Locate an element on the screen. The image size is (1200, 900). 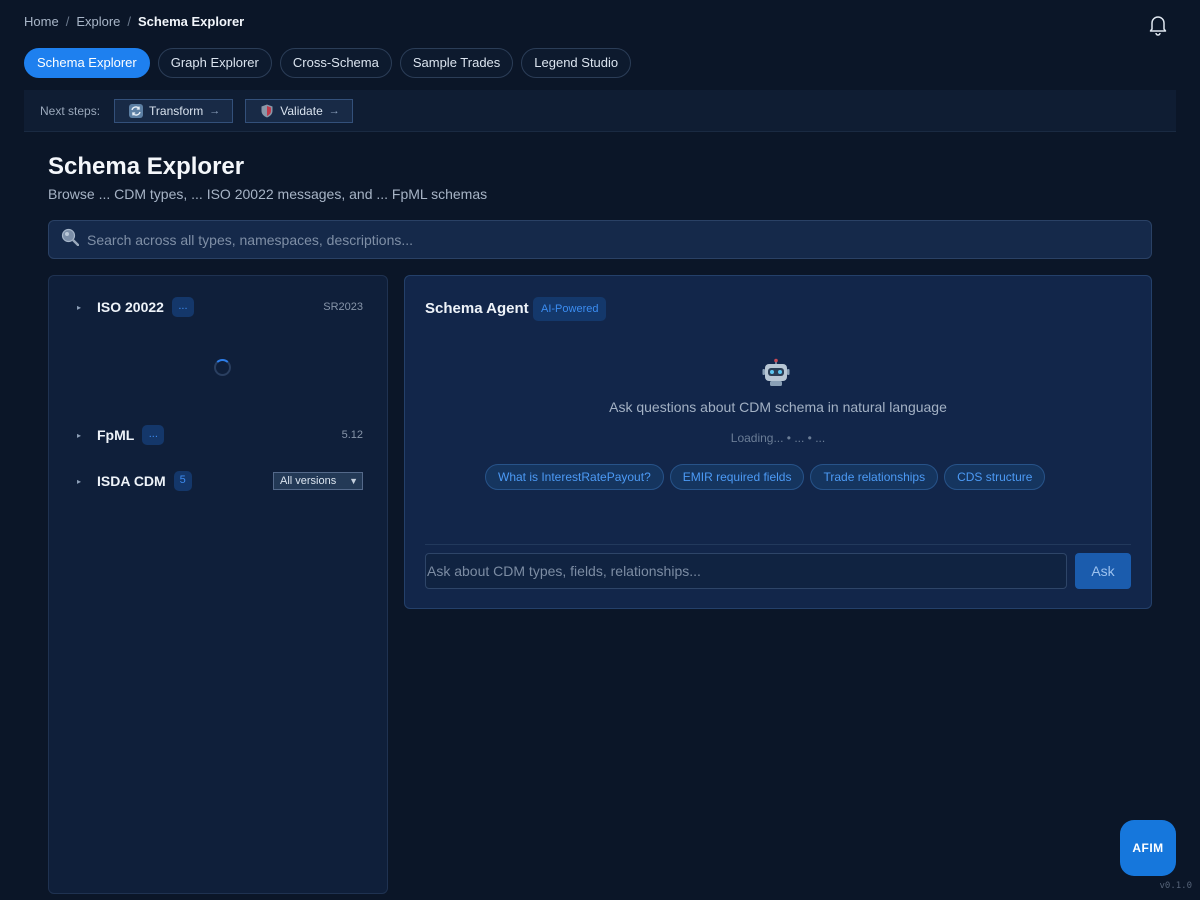
ai-powered-badge: AI-Powered is located at coordinates (570, 309).